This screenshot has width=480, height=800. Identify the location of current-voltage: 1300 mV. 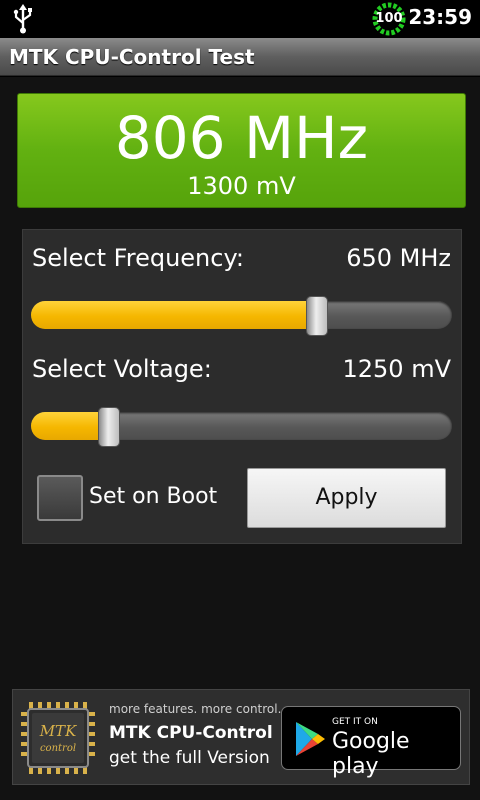
(241, 186).